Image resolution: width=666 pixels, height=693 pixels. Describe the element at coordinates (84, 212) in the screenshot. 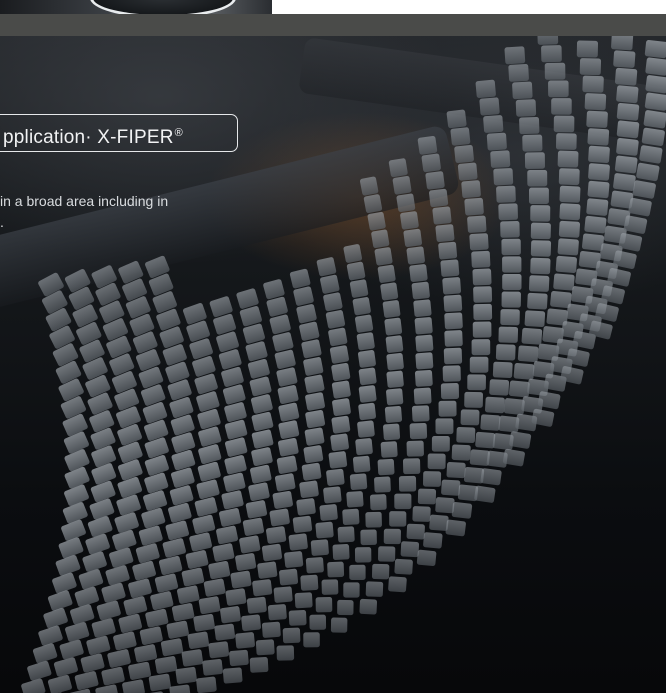

I see `product-description: in a broad area including in .` at that location.